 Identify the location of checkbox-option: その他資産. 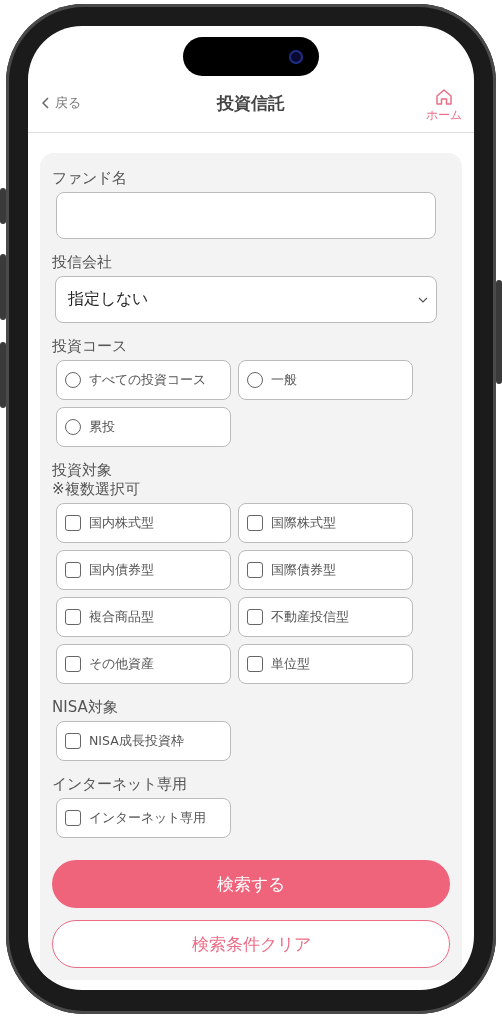
(143, 664).